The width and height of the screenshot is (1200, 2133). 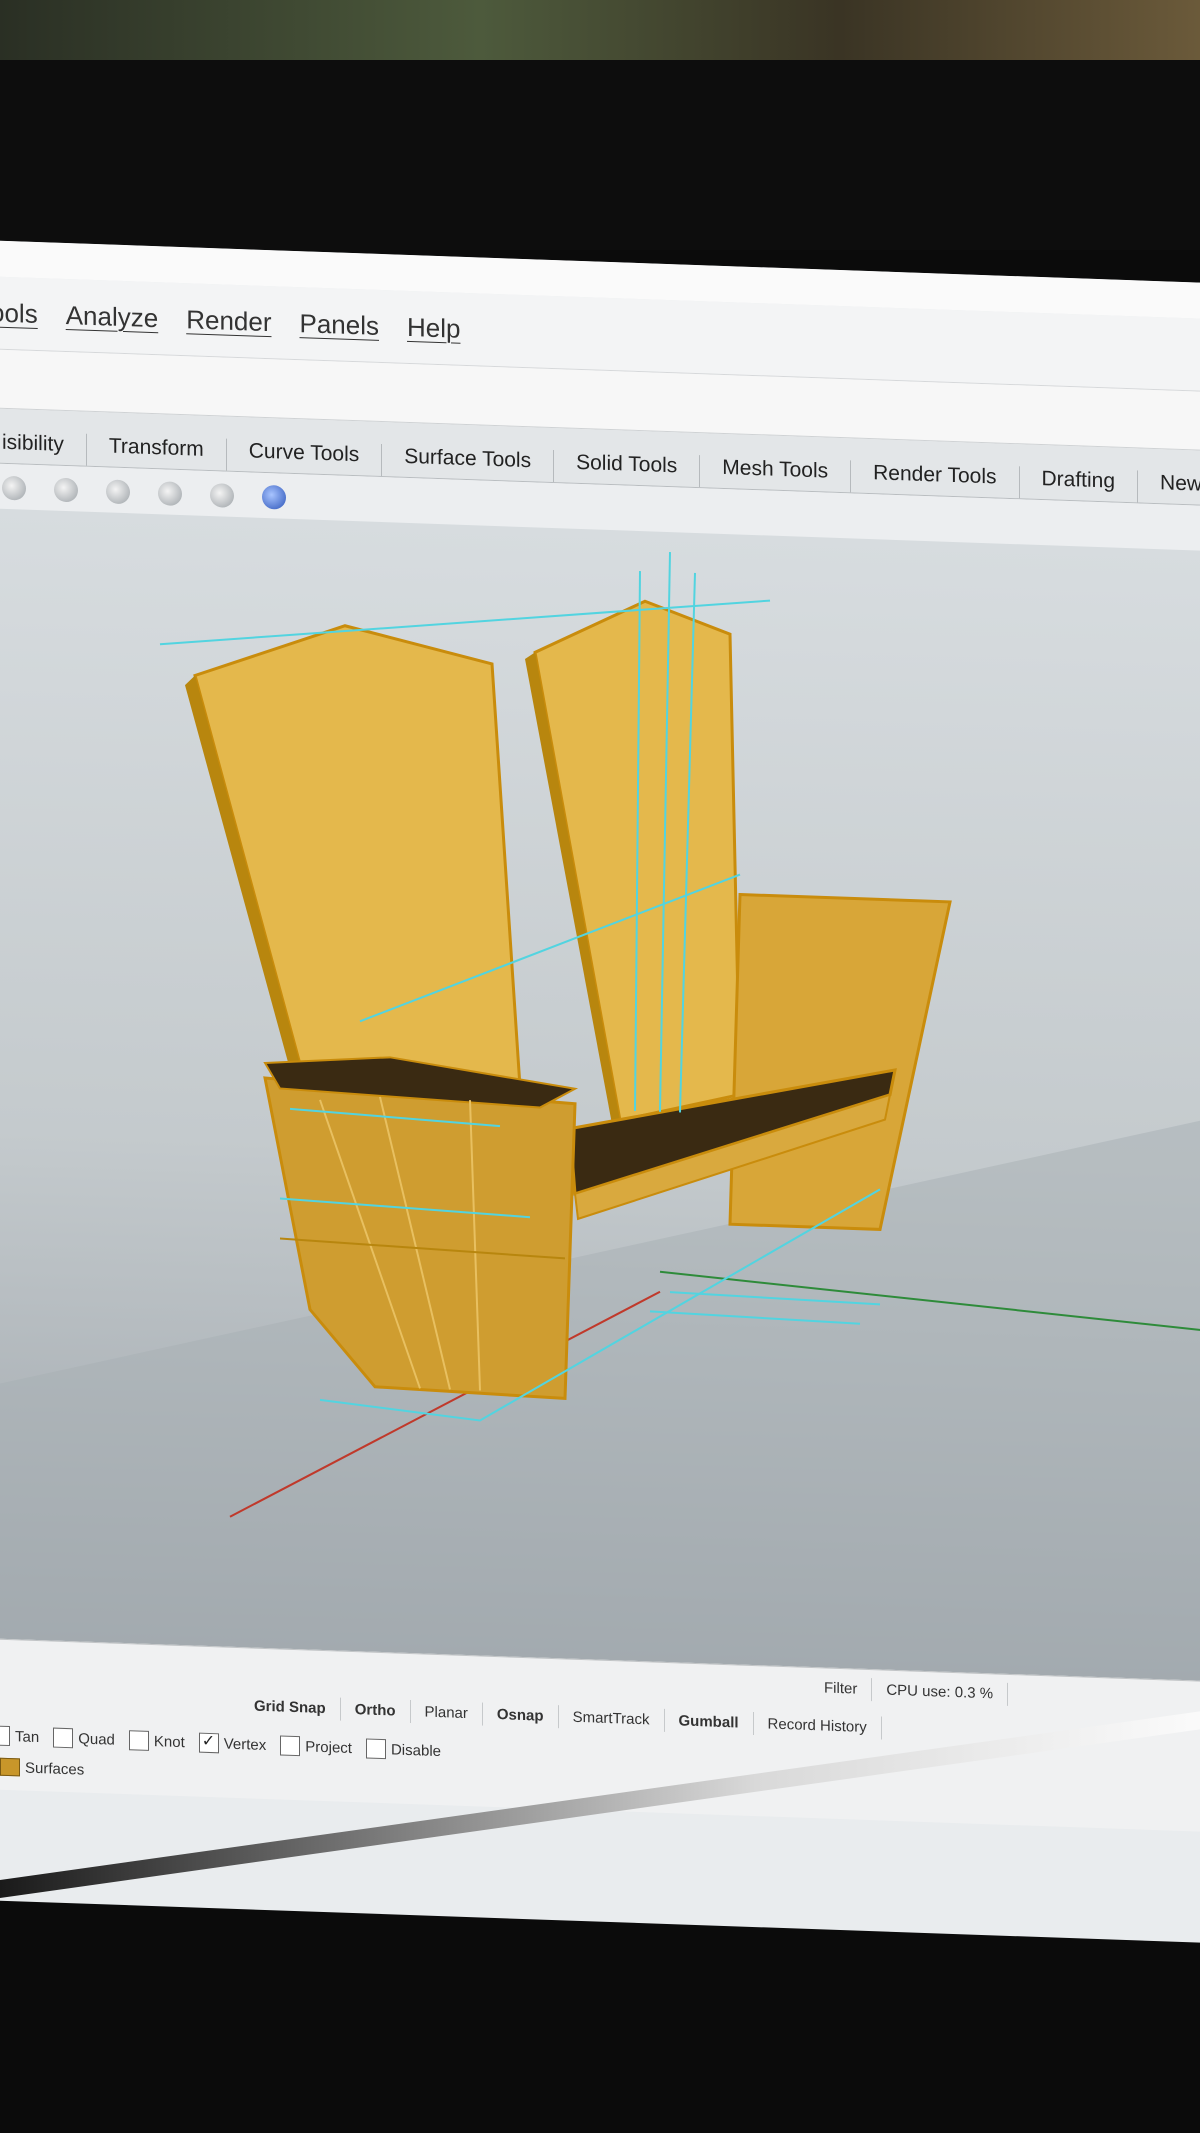 What do you see at coordinates (290, 1707) in the screenshot?
I see `grid-snap-toggle: Grid Snap` at bounding box center [290, 1707].